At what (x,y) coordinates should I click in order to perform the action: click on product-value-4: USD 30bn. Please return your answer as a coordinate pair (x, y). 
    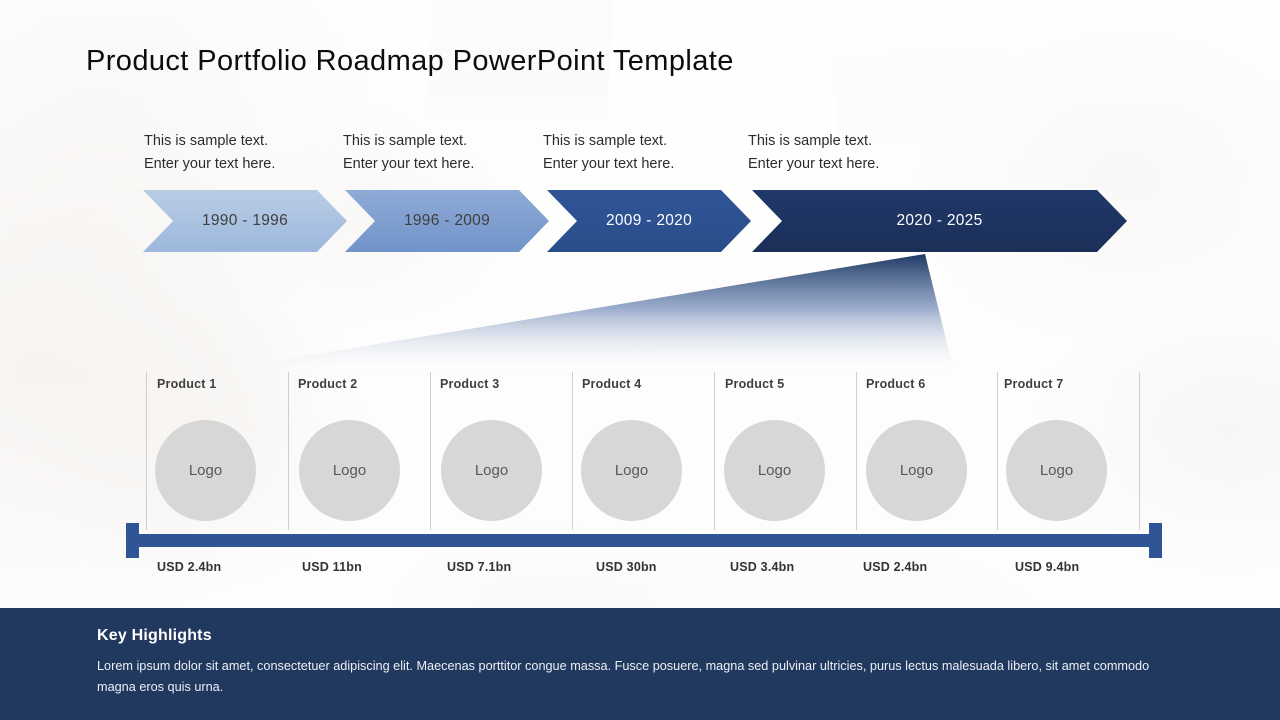
    Looking at the image, I should click on (626, 567).